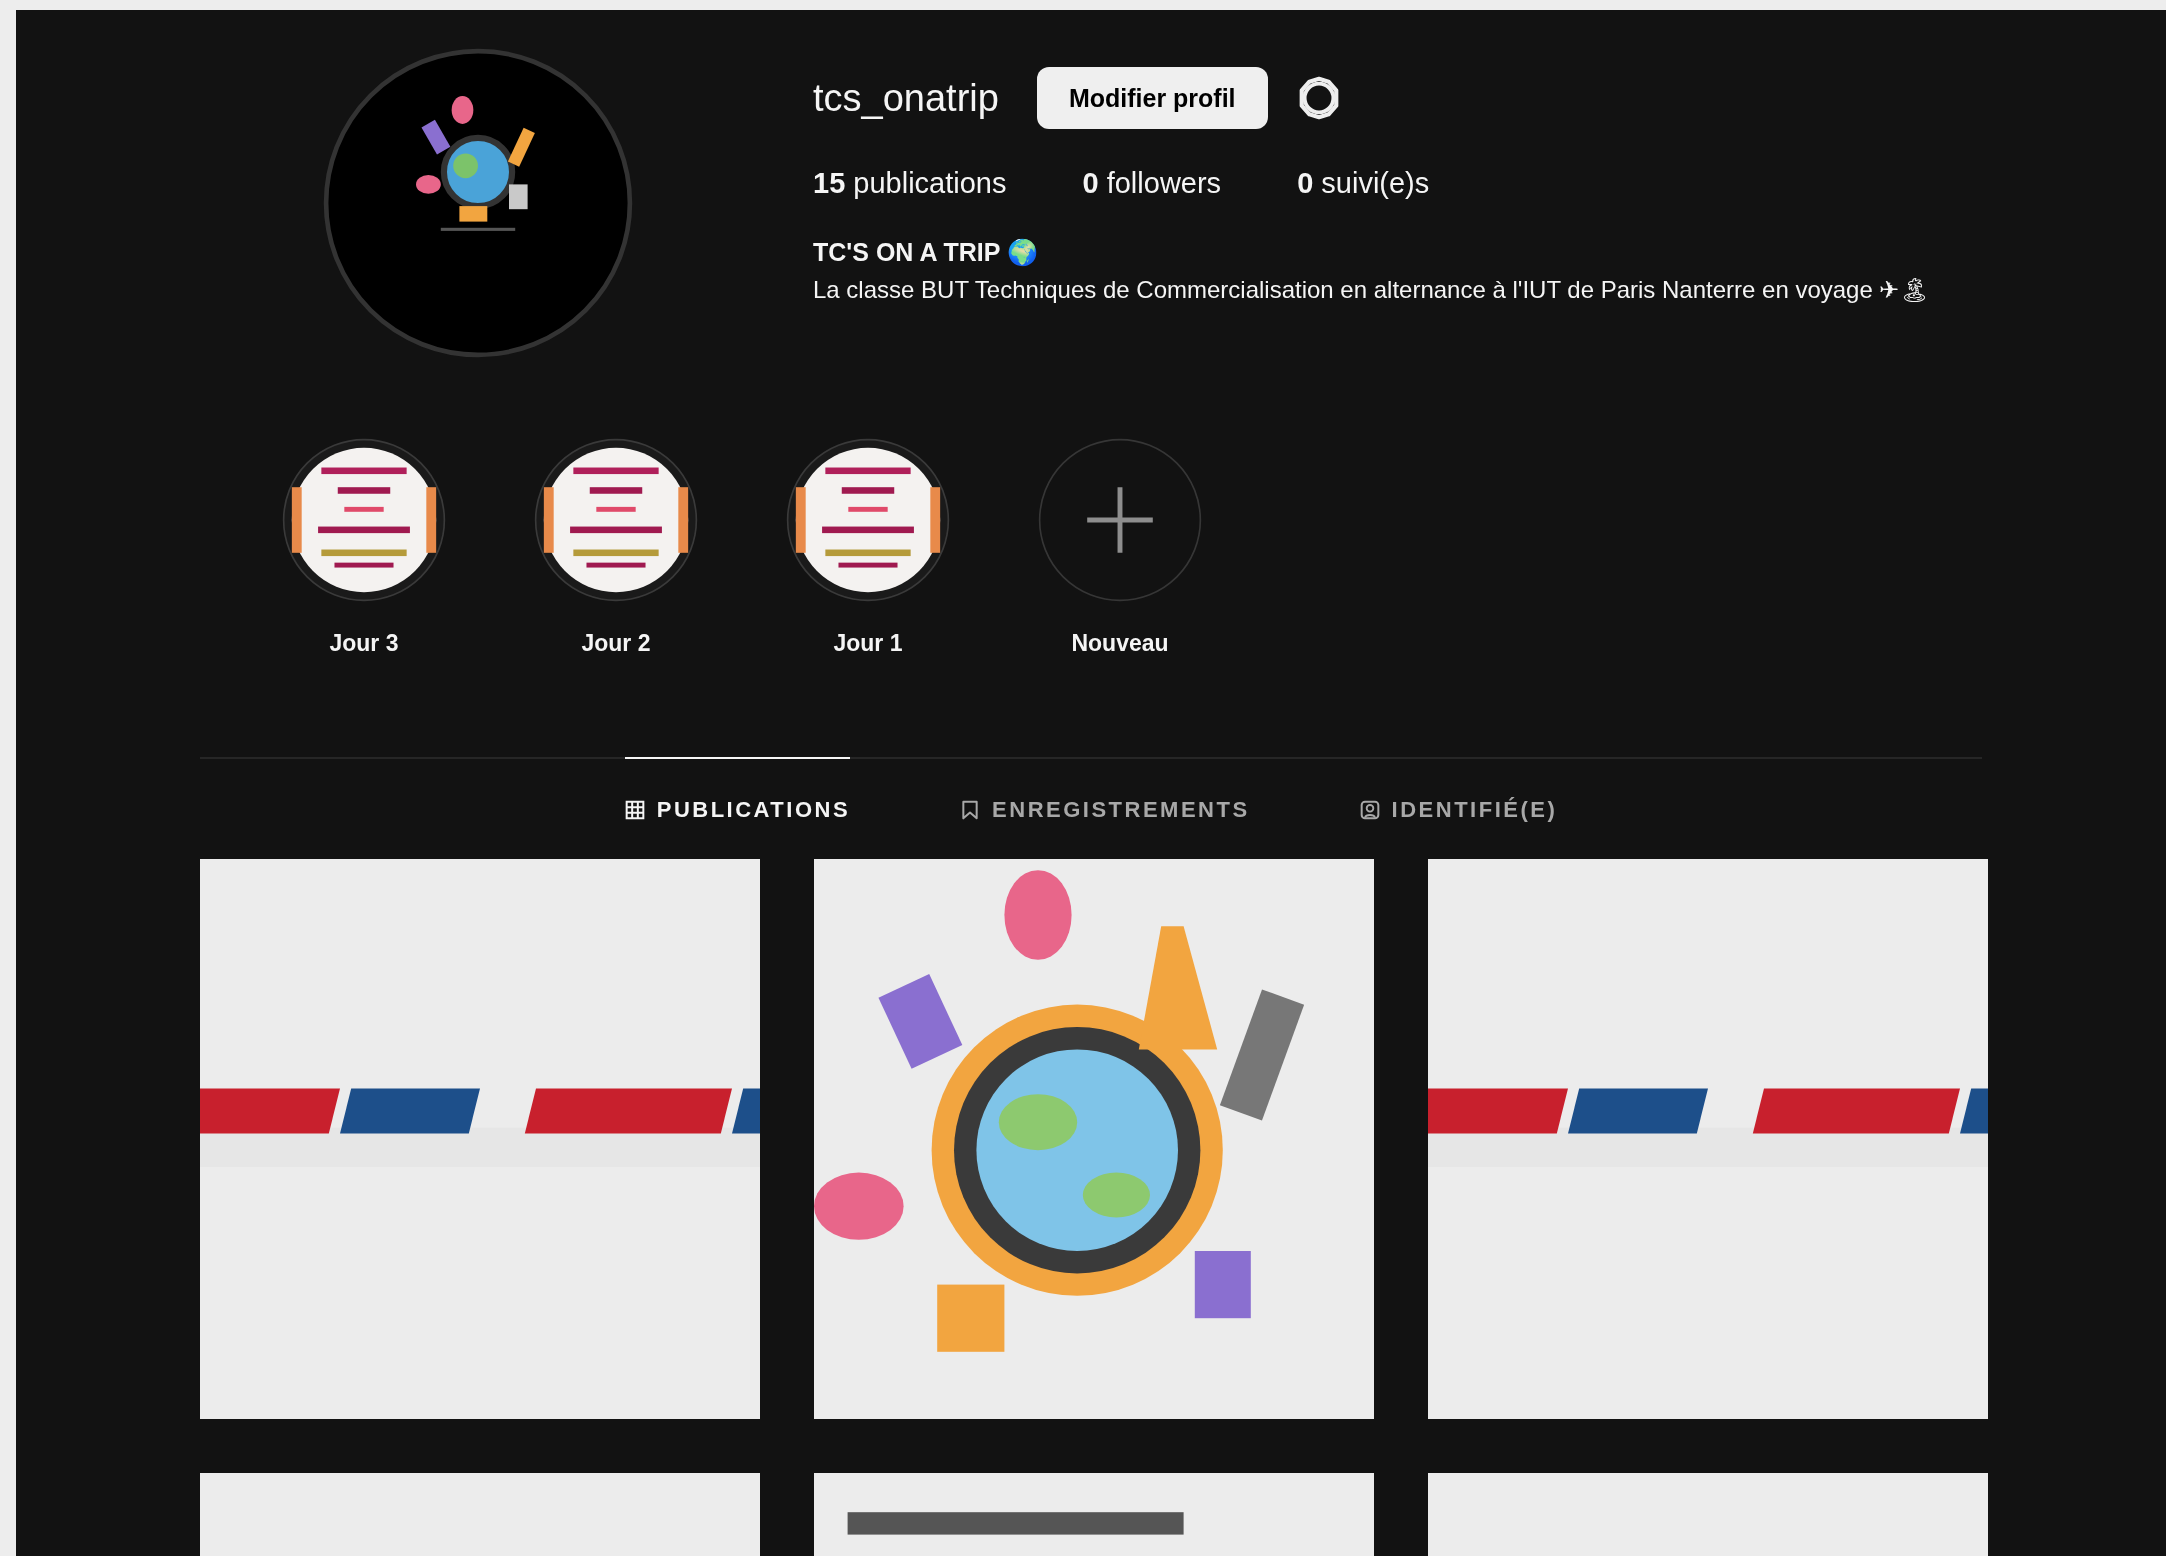 The width and height of the screenshot is (2166, 1556). Describe the element at coordinates (906, 98) in the screenshot. I see `username: tcs_onatrip` at that location.